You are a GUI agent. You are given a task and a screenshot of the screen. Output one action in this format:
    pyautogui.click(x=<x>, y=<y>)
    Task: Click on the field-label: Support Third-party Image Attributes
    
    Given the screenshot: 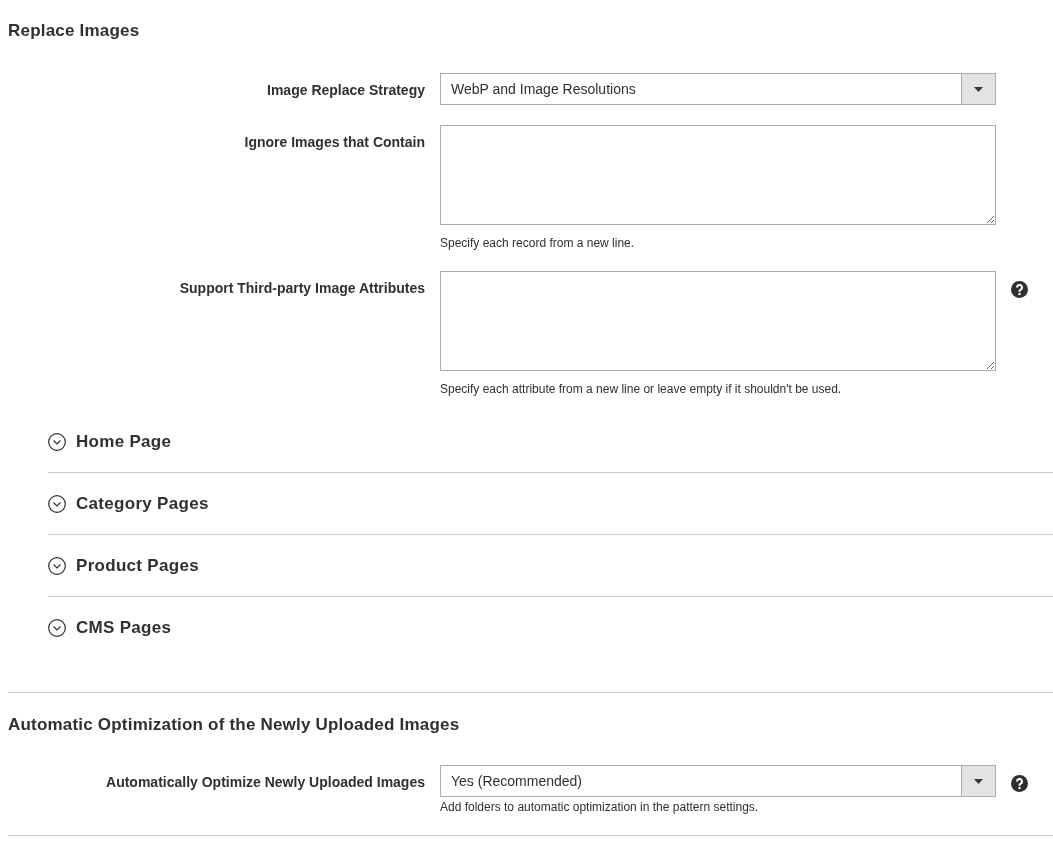 What is the action you would take?
    pyautogui.click(x=301, y=288)
    